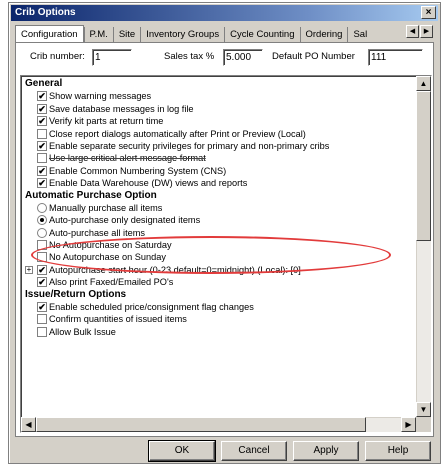 The height and width of the screenshot is (468, 447). I want to click on option-label: Allow Bulk Issue, so click(82, 331).